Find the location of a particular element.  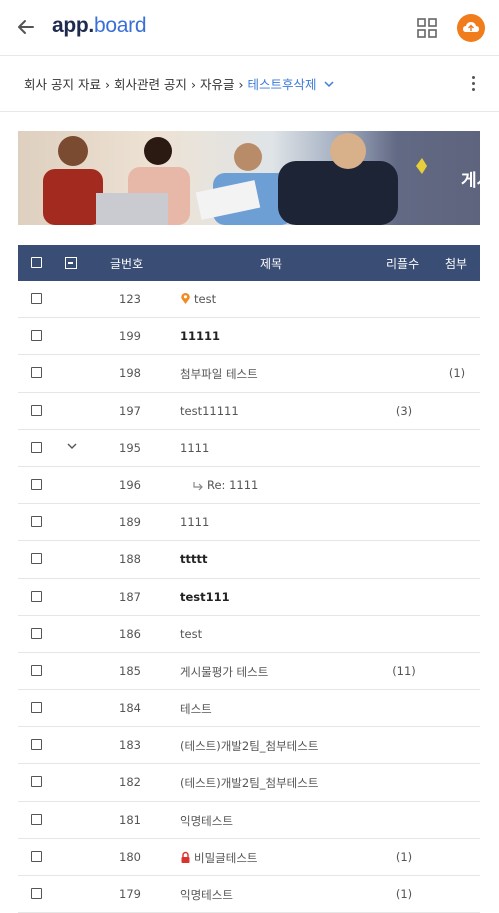

breadcrumb-current: 테스트후삭제 is located at coordinates (281, 84).